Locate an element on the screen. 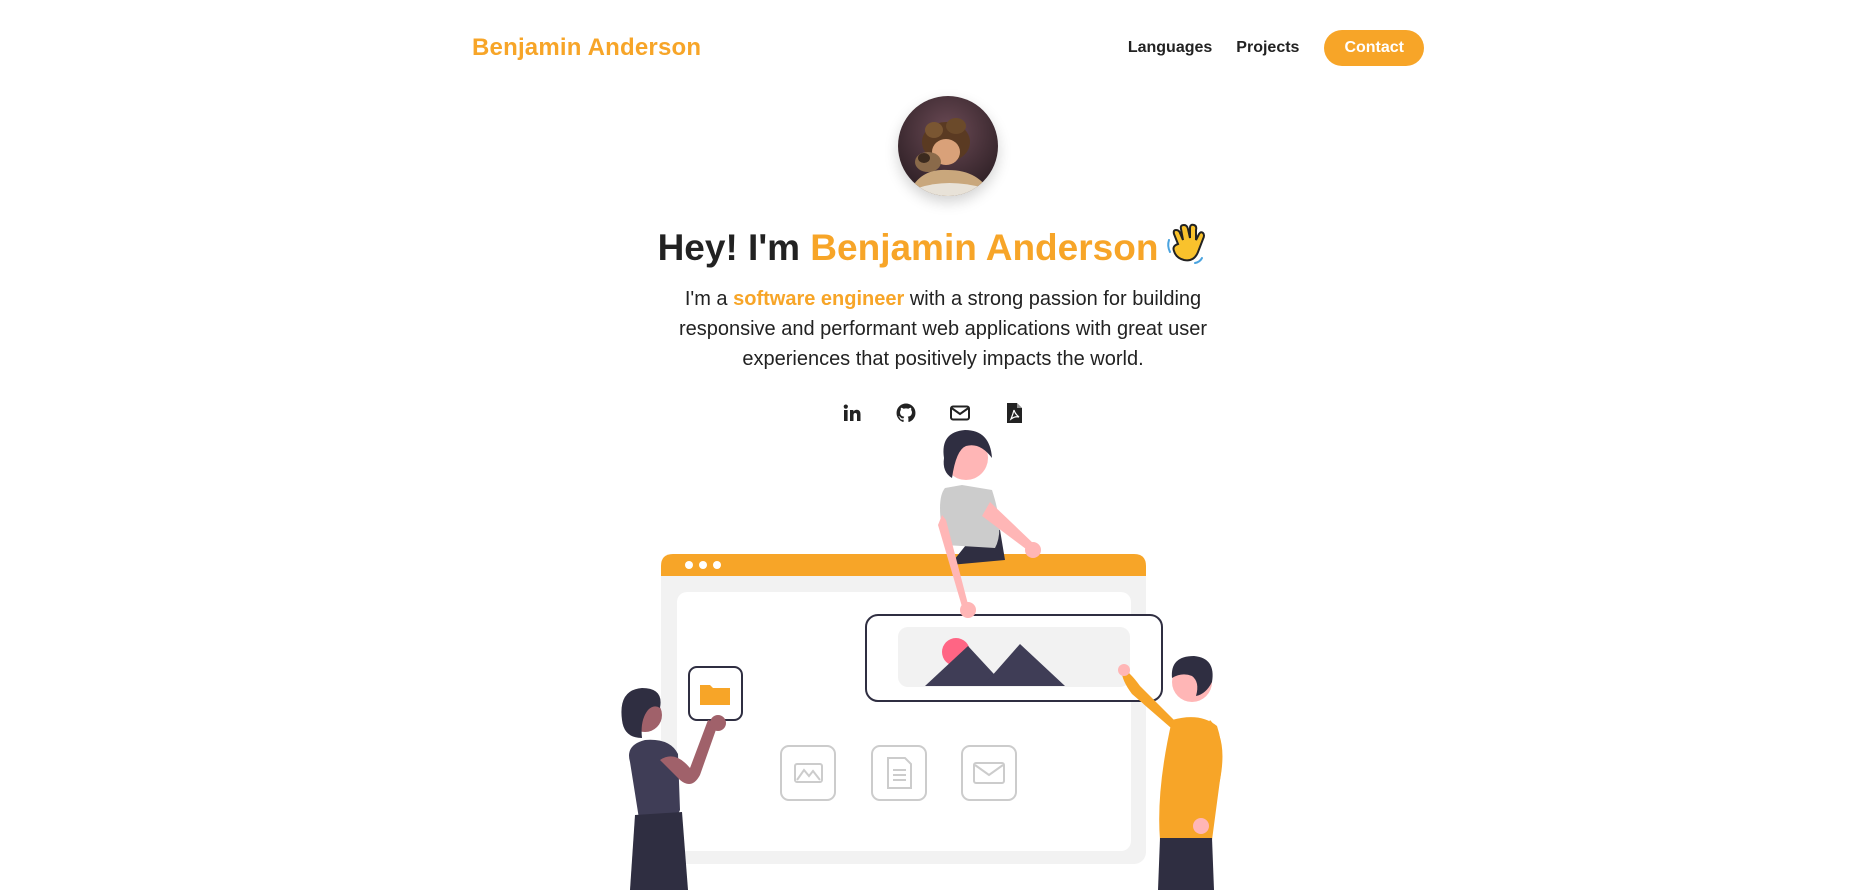  hero-text-before: I'm a is located at coordinates (709, 299).